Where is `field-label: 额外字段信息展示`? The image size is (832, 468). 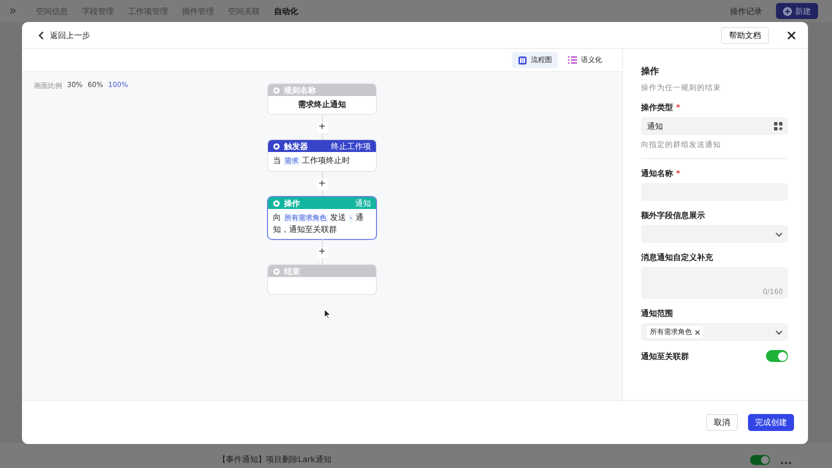
field-label: 额外字段信息展示 is located at coordinates (673, 215).